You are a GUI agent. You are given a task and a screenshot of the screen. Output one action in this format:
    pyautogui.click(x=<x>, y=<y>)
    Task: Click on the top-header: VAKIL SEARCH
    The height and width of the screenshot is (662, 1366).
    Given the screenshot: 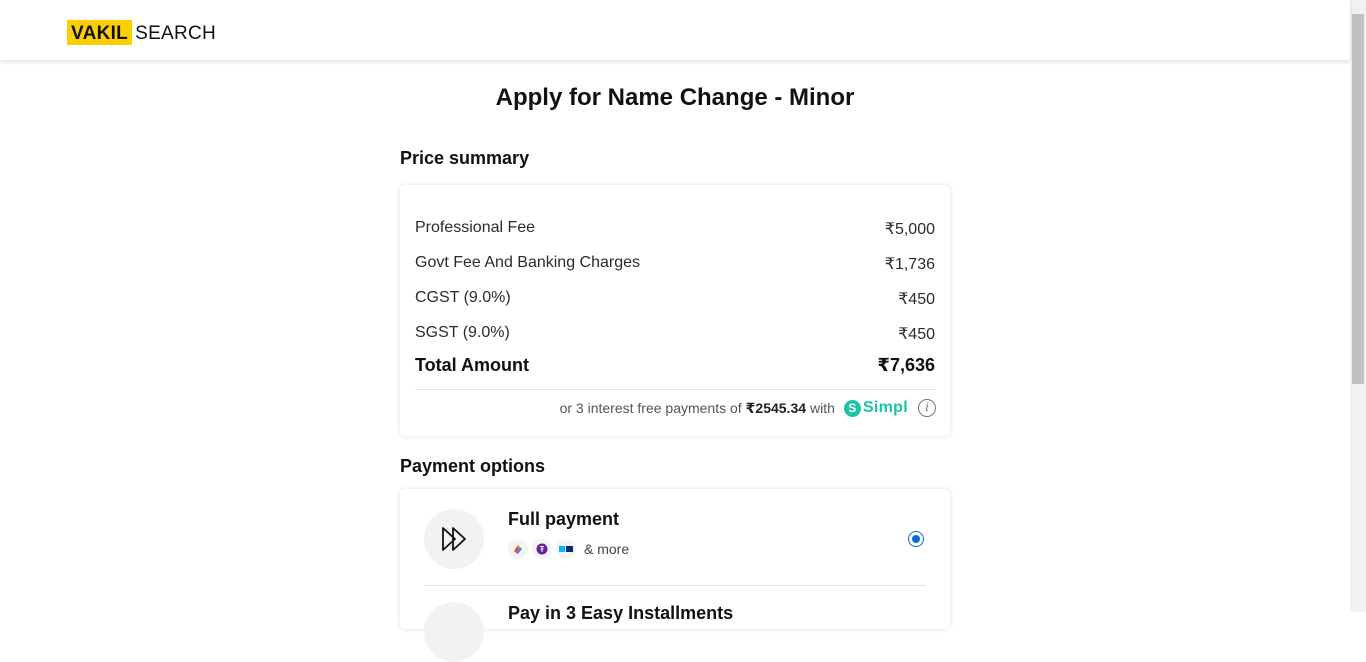 What is the action you would take?
    pyautogui.click(x=675, y=30)
    